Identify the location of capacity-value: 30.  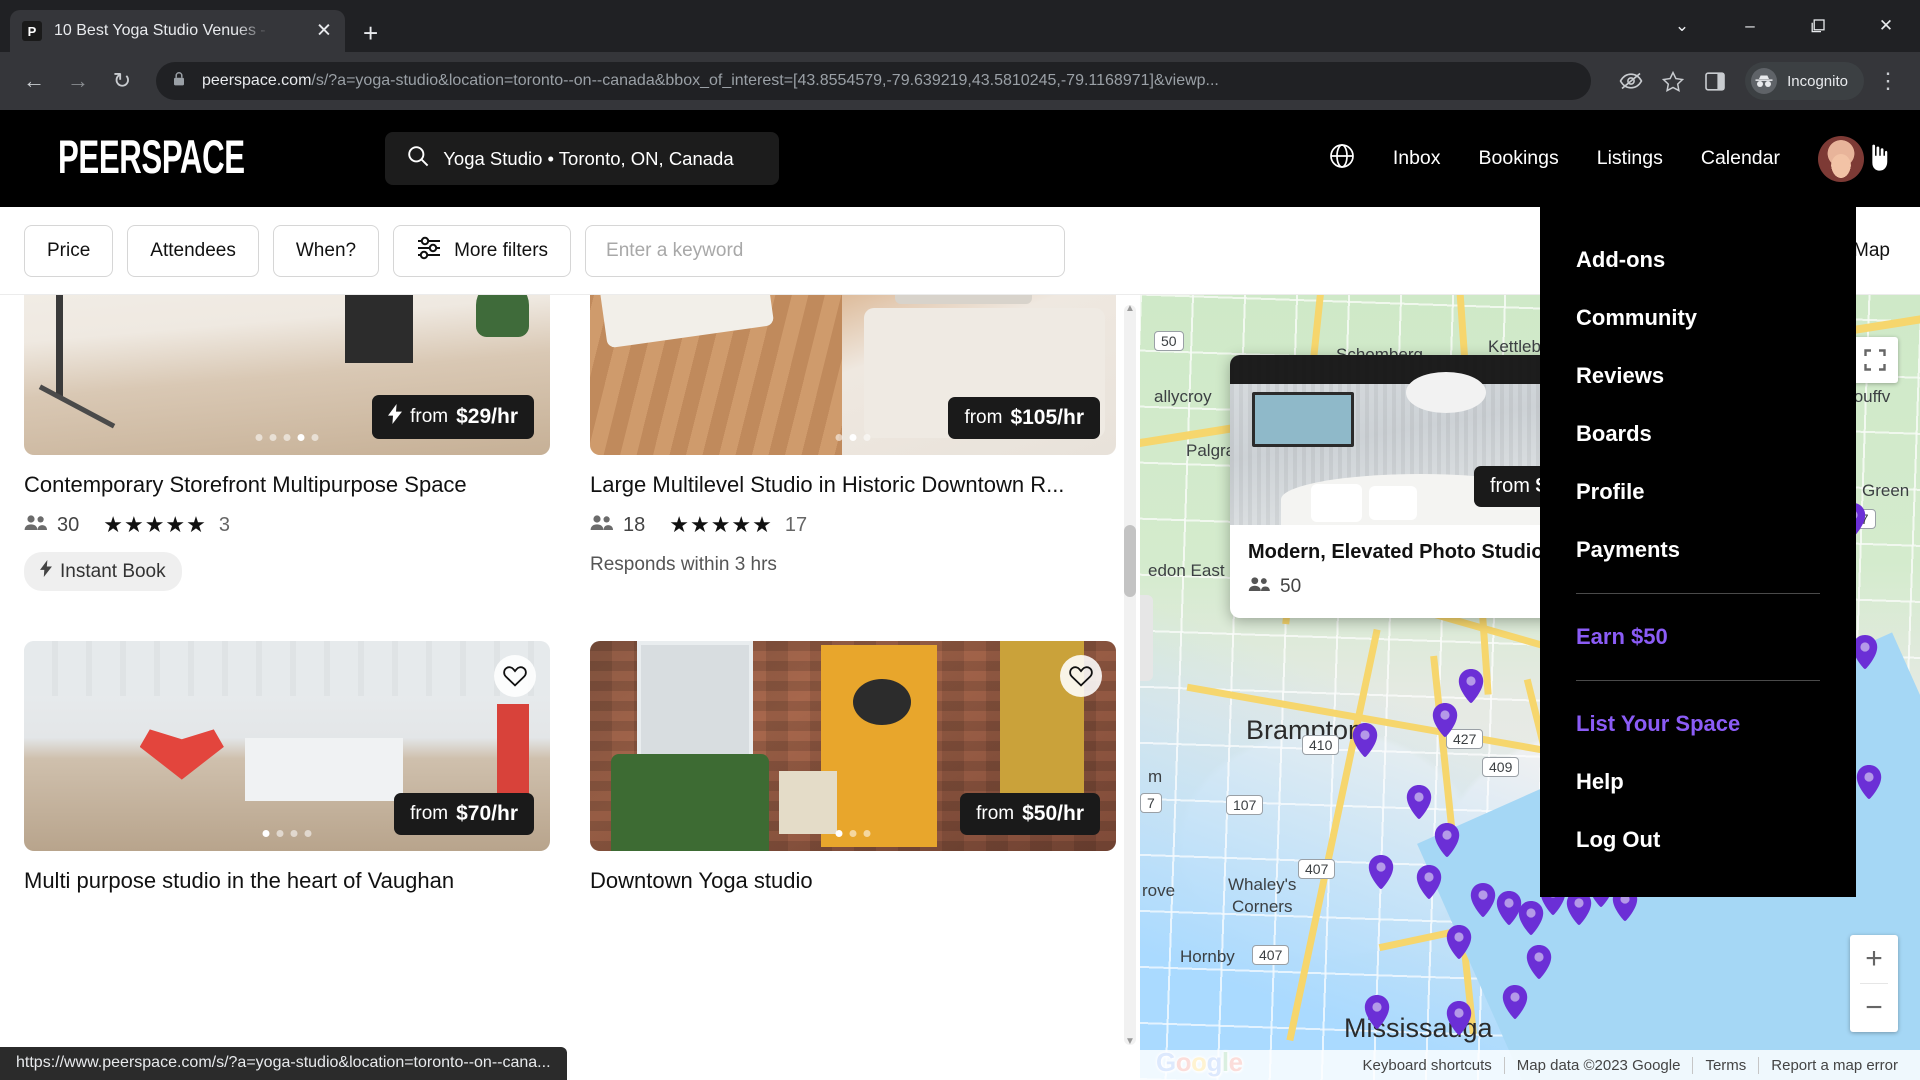
(68, 524).